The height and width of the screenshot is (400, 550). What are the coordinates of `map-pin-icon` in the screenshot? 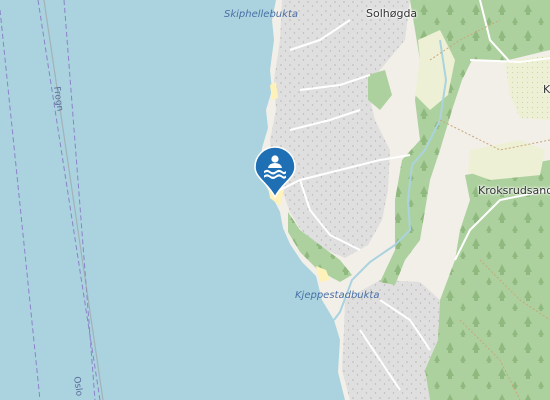 It's located at (275, 172).